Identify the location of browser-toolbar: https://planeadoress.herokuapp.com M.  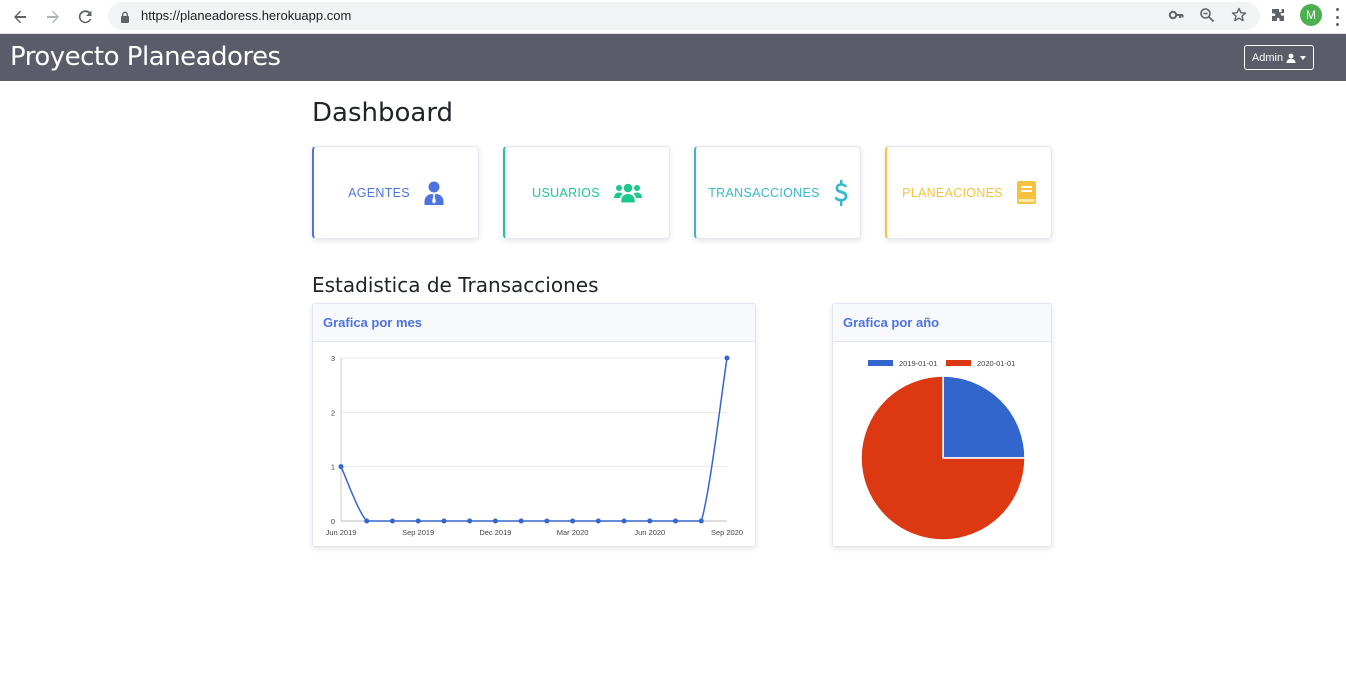
(673, 17).